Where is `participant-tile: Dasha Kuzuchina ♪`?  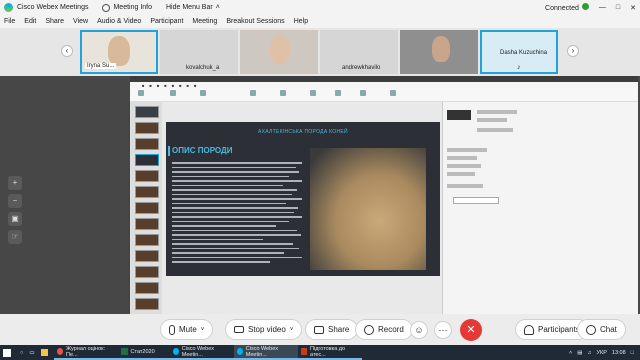
participant-tile: Dasha Kuzuchina ♪ is located at coordinates (519, 52).